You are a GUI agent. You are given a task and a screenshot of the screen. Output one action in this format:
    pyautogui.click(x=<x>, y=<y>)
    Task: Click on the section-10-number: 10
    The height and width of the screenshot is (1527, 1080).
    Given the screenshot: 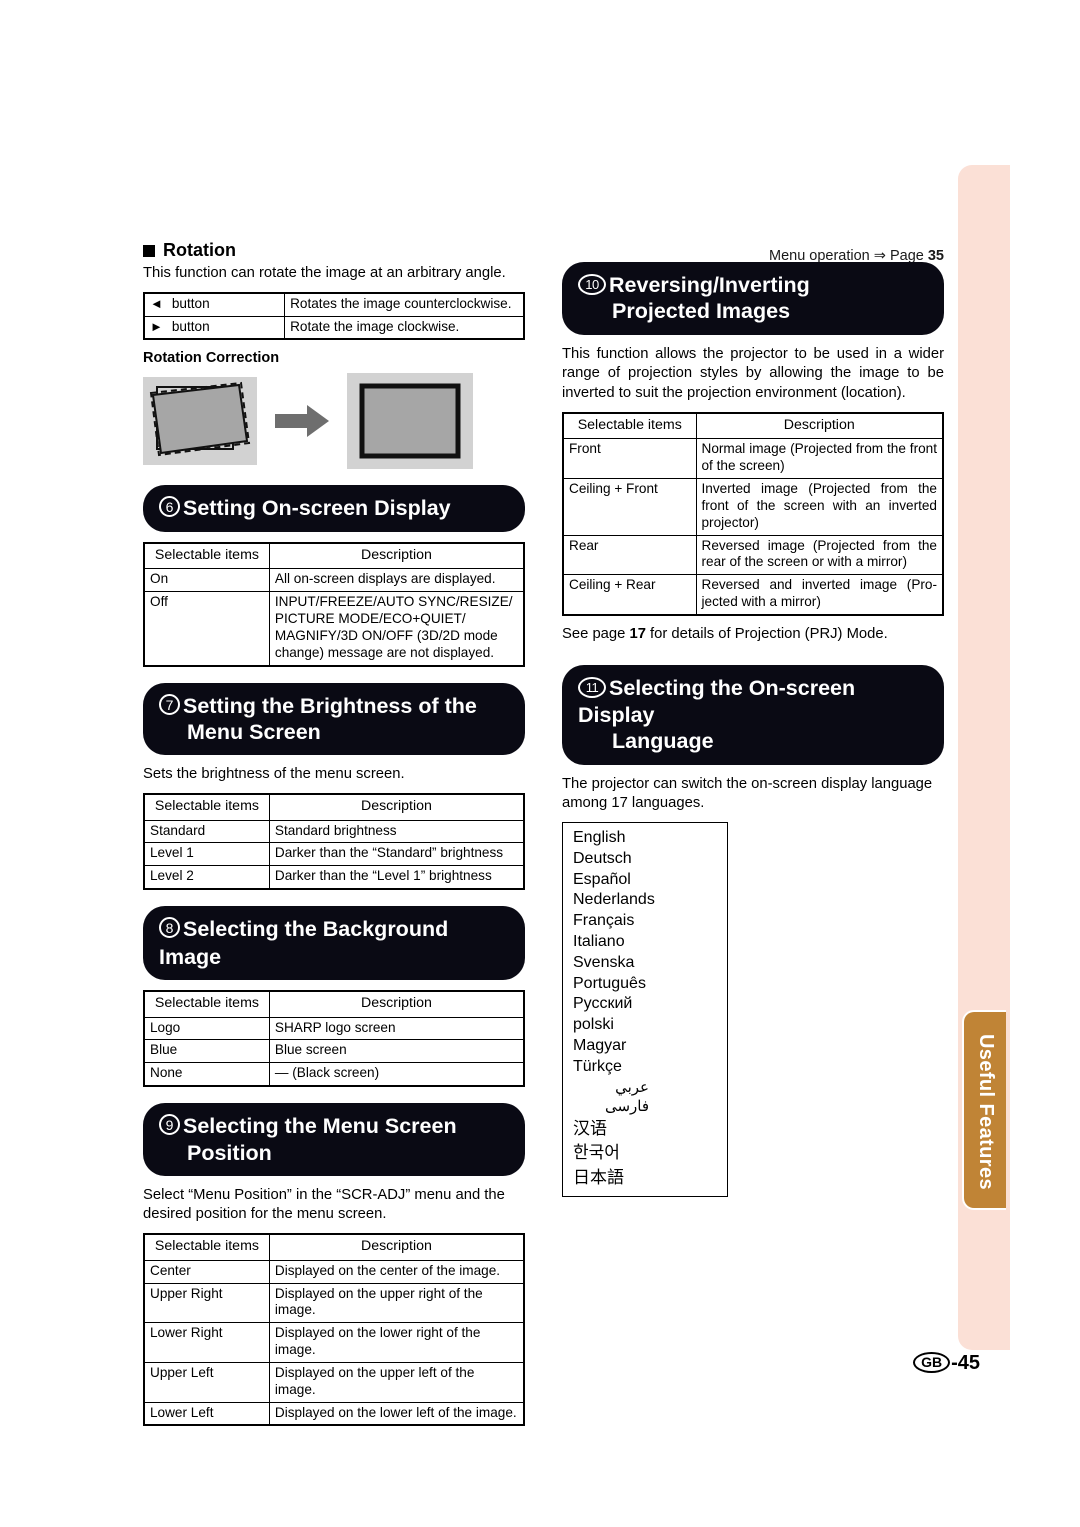 What is the action you would take?
    pyautogui.click(x=592, y=284)
    